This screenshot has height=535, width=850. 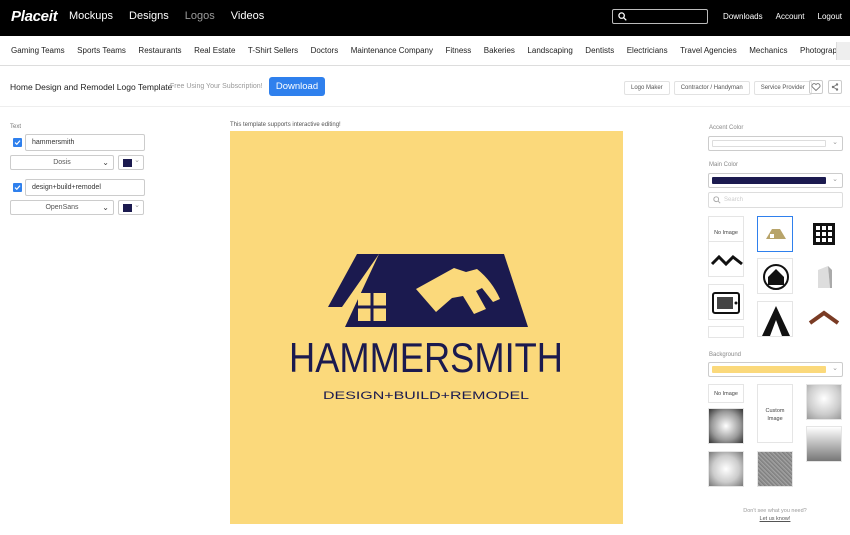 What do you see at coordinates (734, 200) in the screenshot?
I see `graphic-search-placeholder: Search` at bounding box center [734, 200].